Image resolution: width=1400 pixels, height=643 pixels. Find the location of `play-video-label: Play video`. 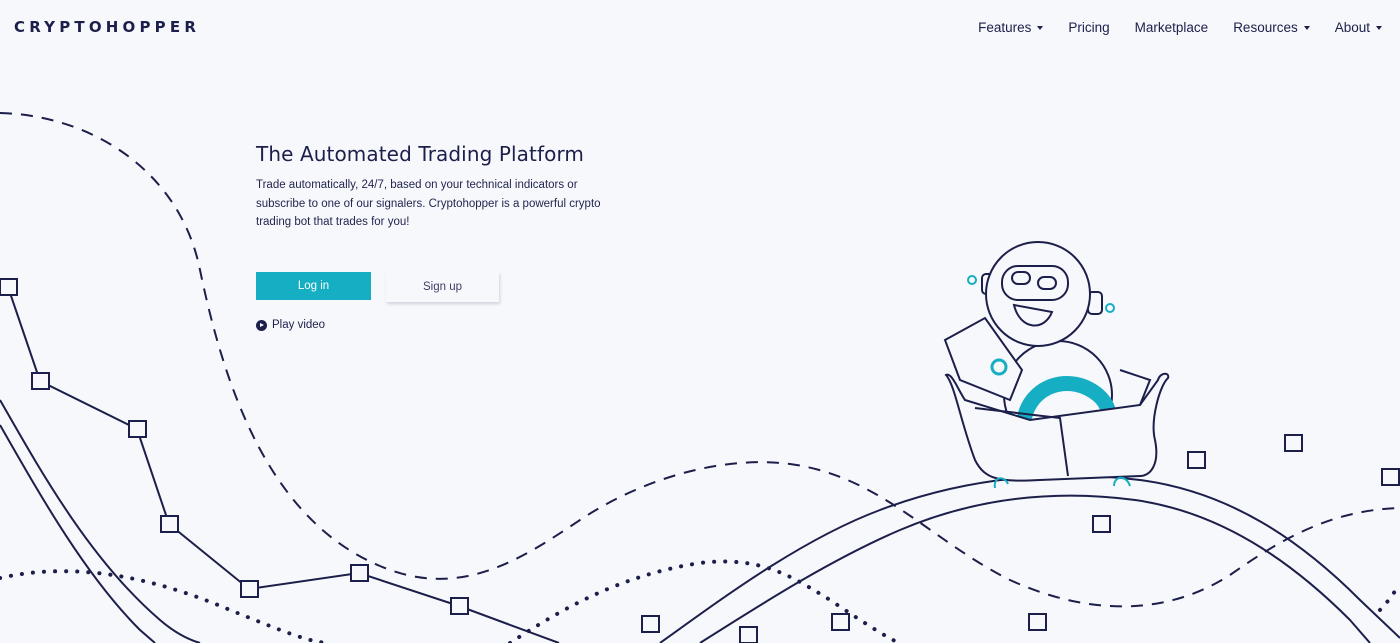

play-video-label: Play video is located at coordinates (299, 325).